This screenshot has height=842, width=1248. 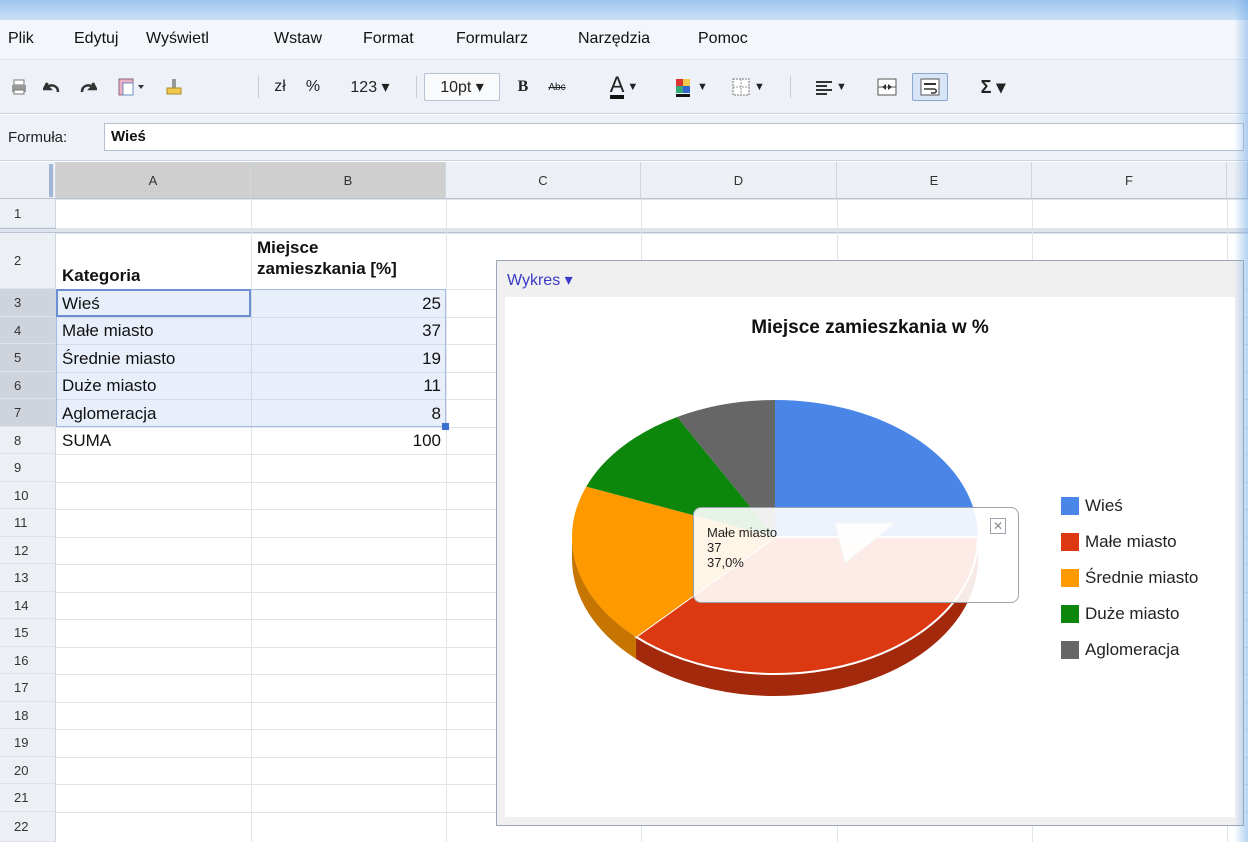 I want to click on chevron-down-icon: ▼, so click(x=702, y=87).